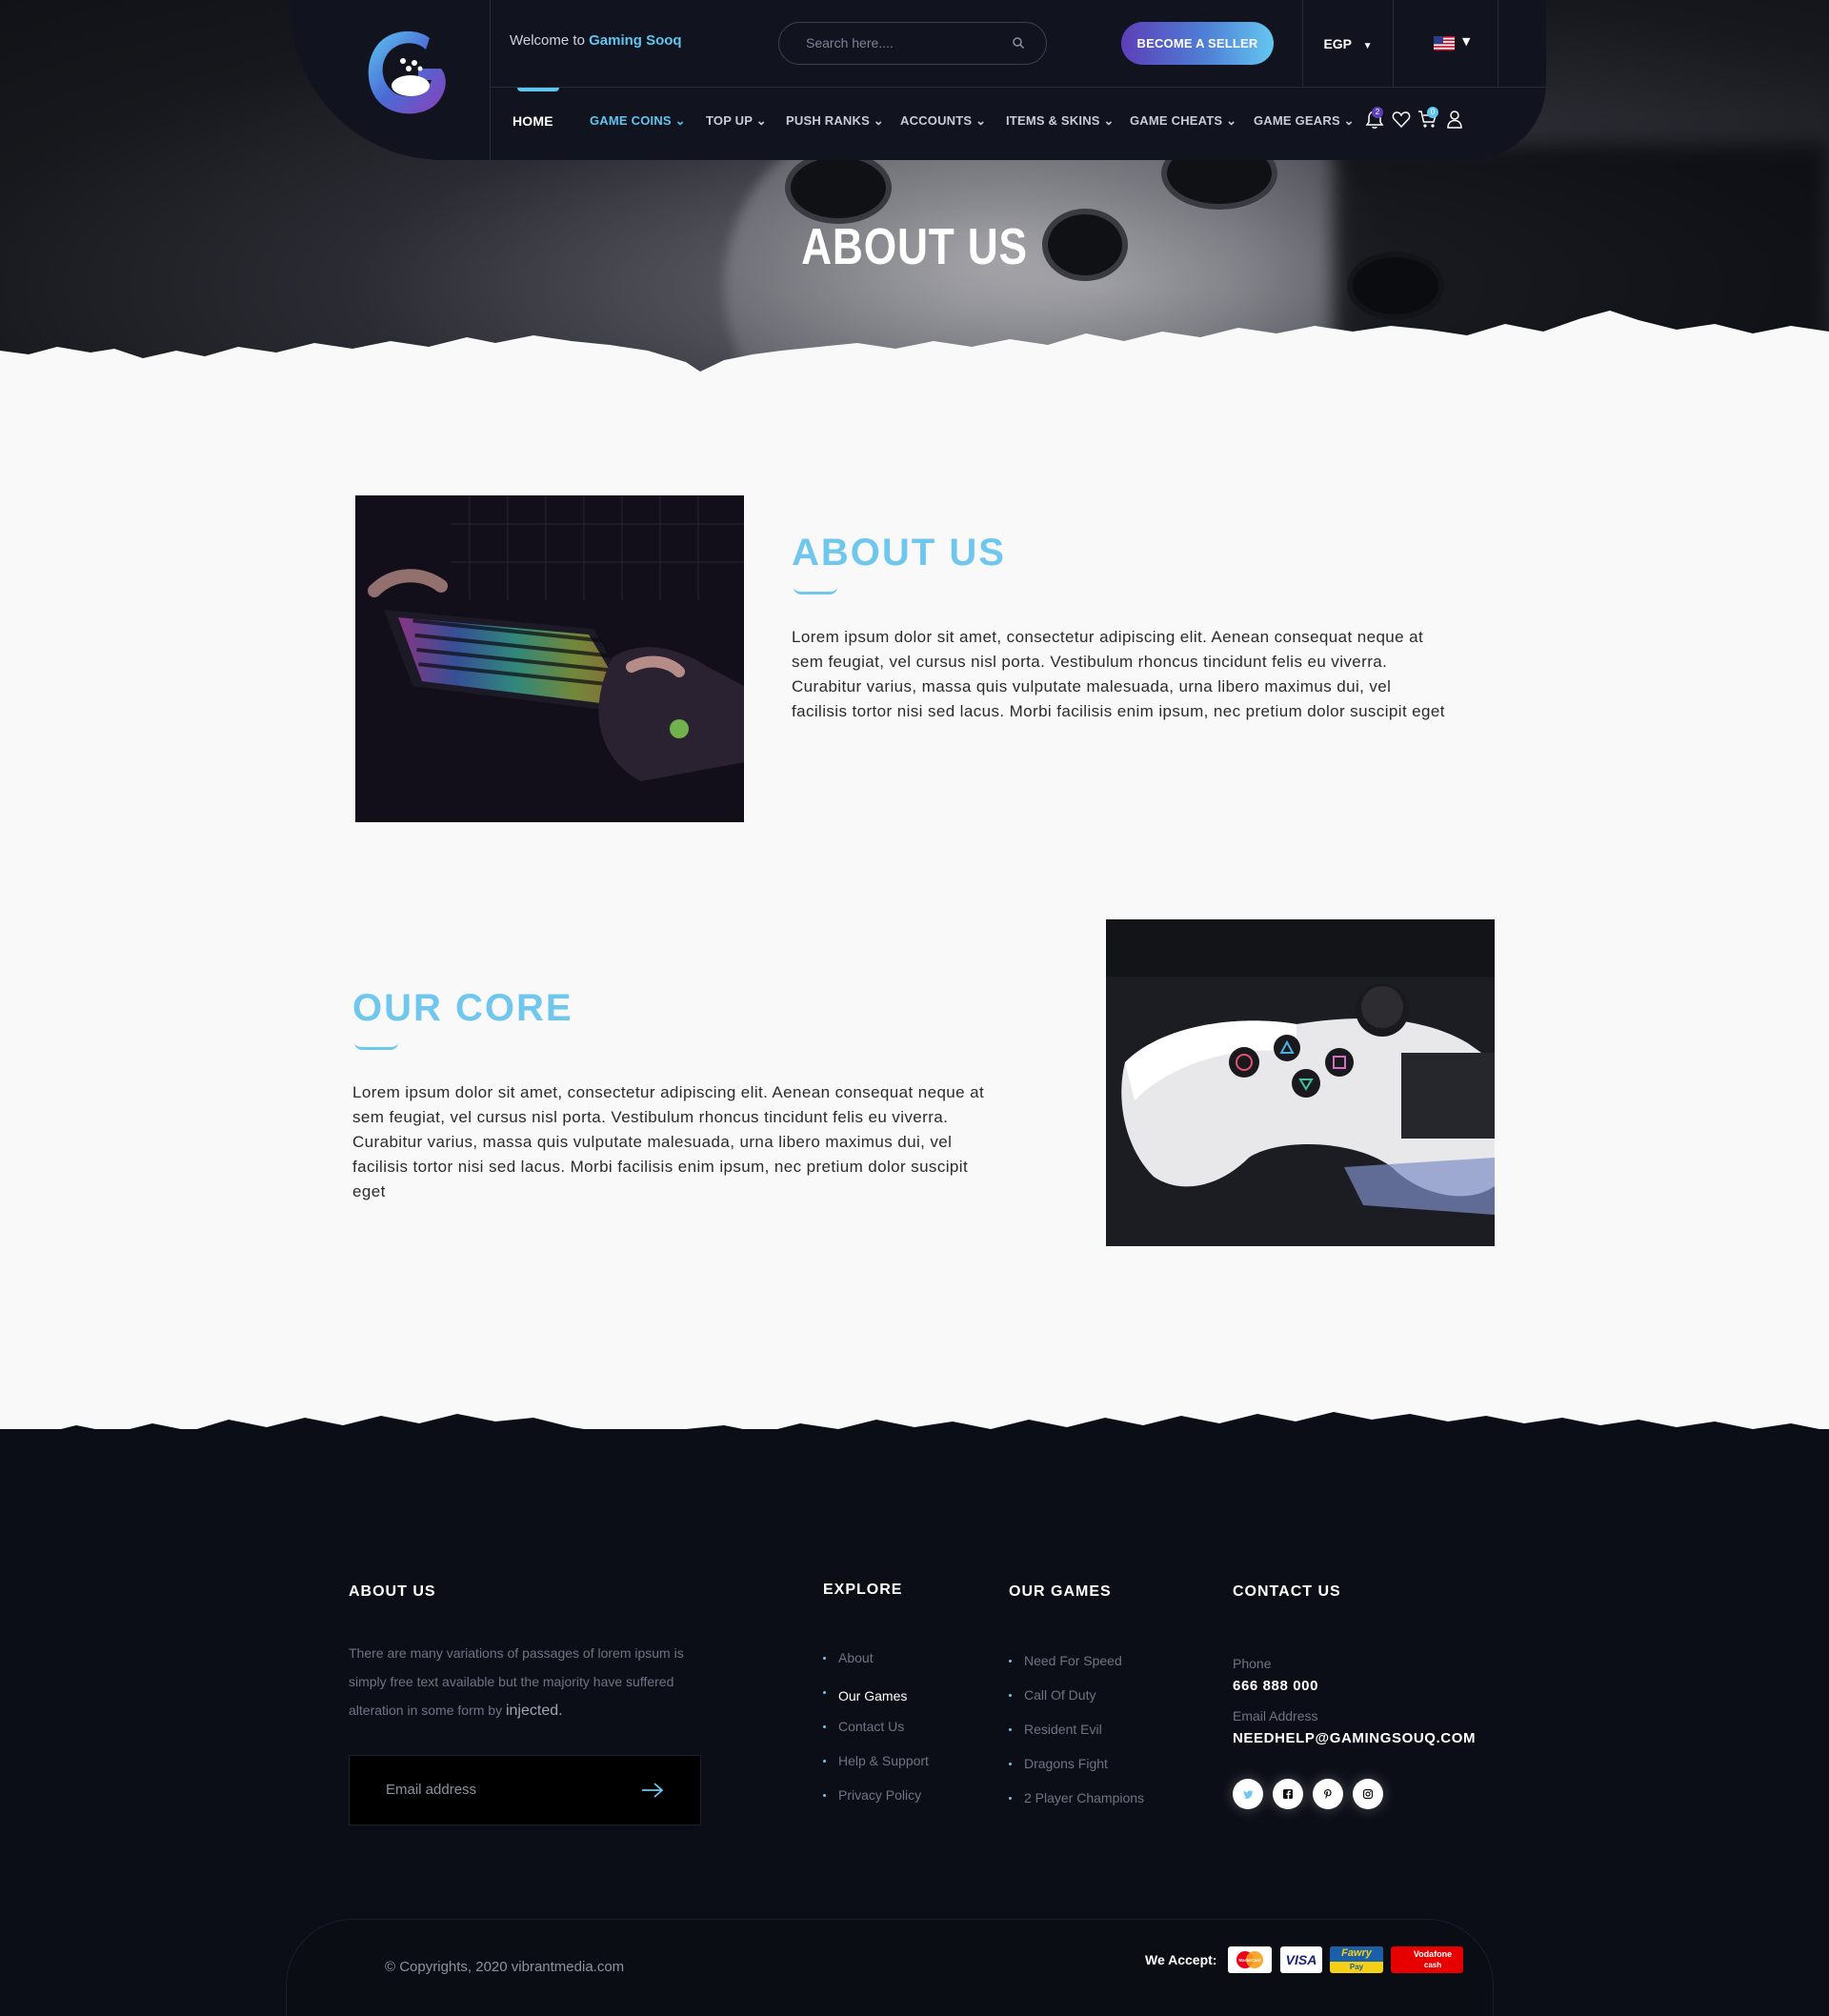 This screenshot has width=1829, height=2016. What do you see at coordinates (1301, 1960) in the screenshot?
I see `visa-badge: VISA` at bounding box center [1301, 1960].